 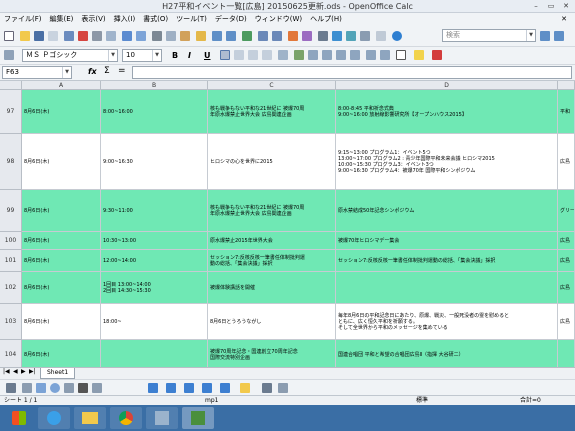 I want to click on align-center-icon, so click(x=239, y=55).